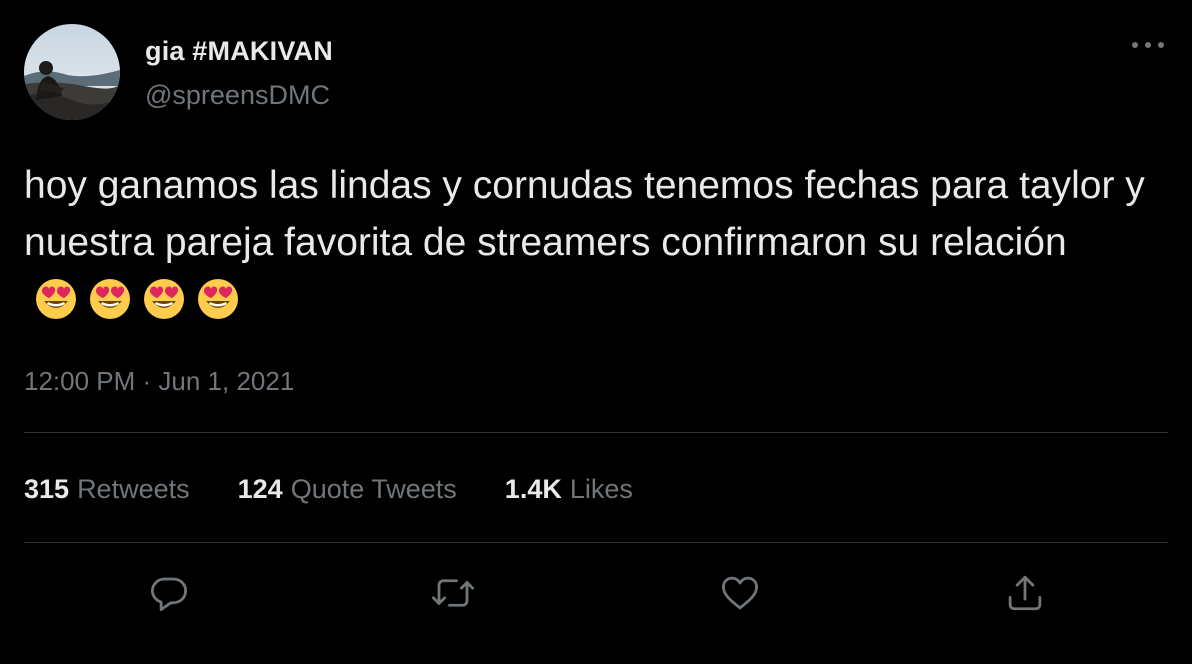 The height and width of the screenshot is (664, 1192). Describe the element at coordinates (601, 489) in the screenshot. I see `likes-label: Likes` at that location.